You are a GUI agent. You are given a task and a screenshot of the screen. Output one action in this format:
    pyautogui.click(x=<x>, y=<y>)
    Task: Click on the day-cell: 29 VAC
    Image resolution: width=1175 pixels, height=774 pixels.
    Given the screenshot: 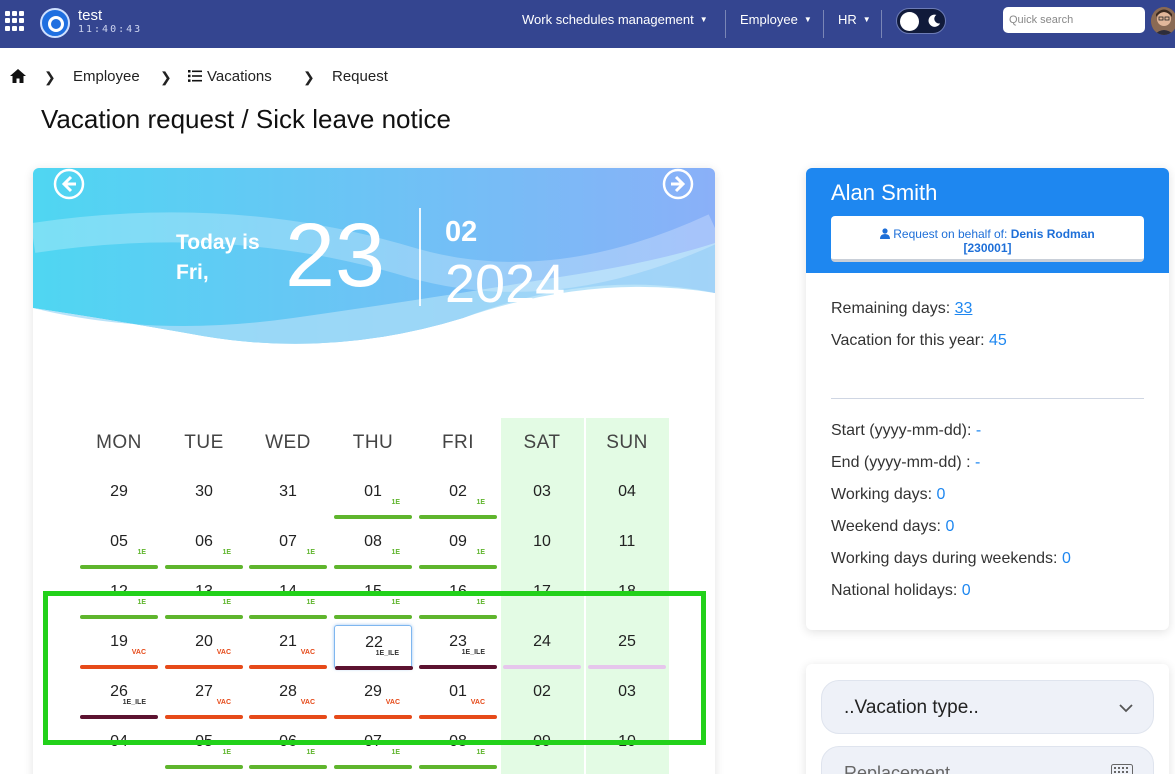 What is the action you would take?
    pyautogui.click(x=373, y=697)
    